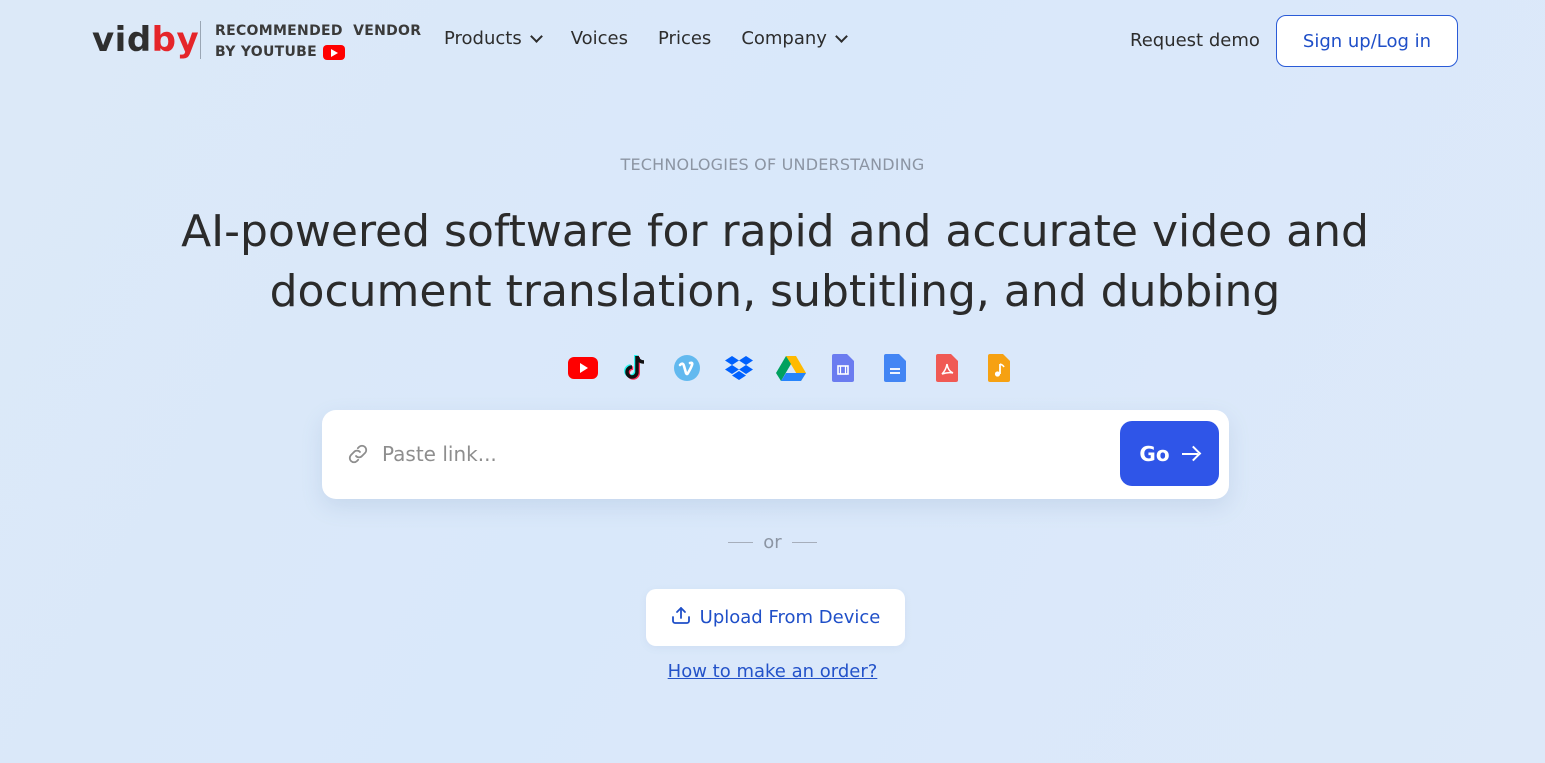 This screenshot has height=763, width=1545. Describe the element at coordinates (739, 368) in the screenshot. I see `dropbox-icon` at that location.